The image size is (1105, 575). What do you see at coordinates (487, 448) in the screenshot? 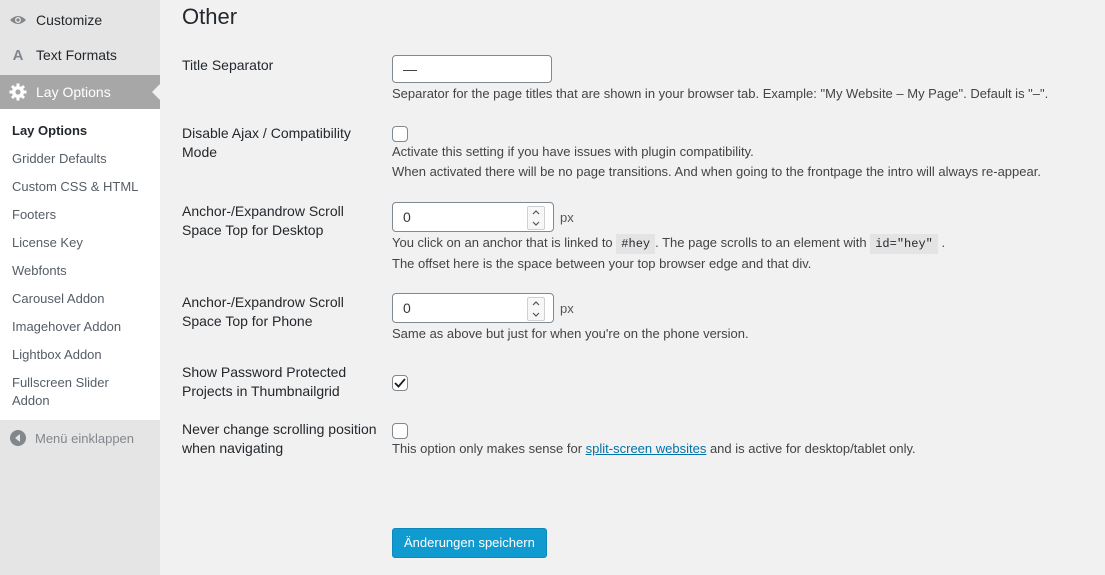
I see `desc-text: This option only makes sense for` at bounding box center [487, 448].